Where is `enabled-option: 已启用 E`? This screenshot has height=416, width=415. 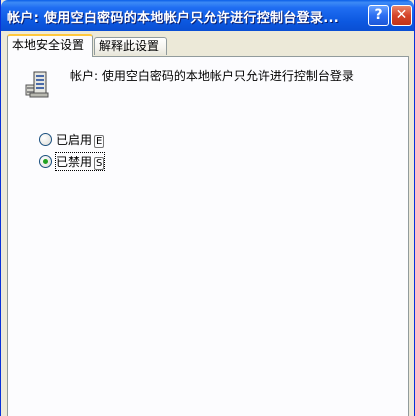
enabled-option: 已启用 E is located at coordinates (72, 139).